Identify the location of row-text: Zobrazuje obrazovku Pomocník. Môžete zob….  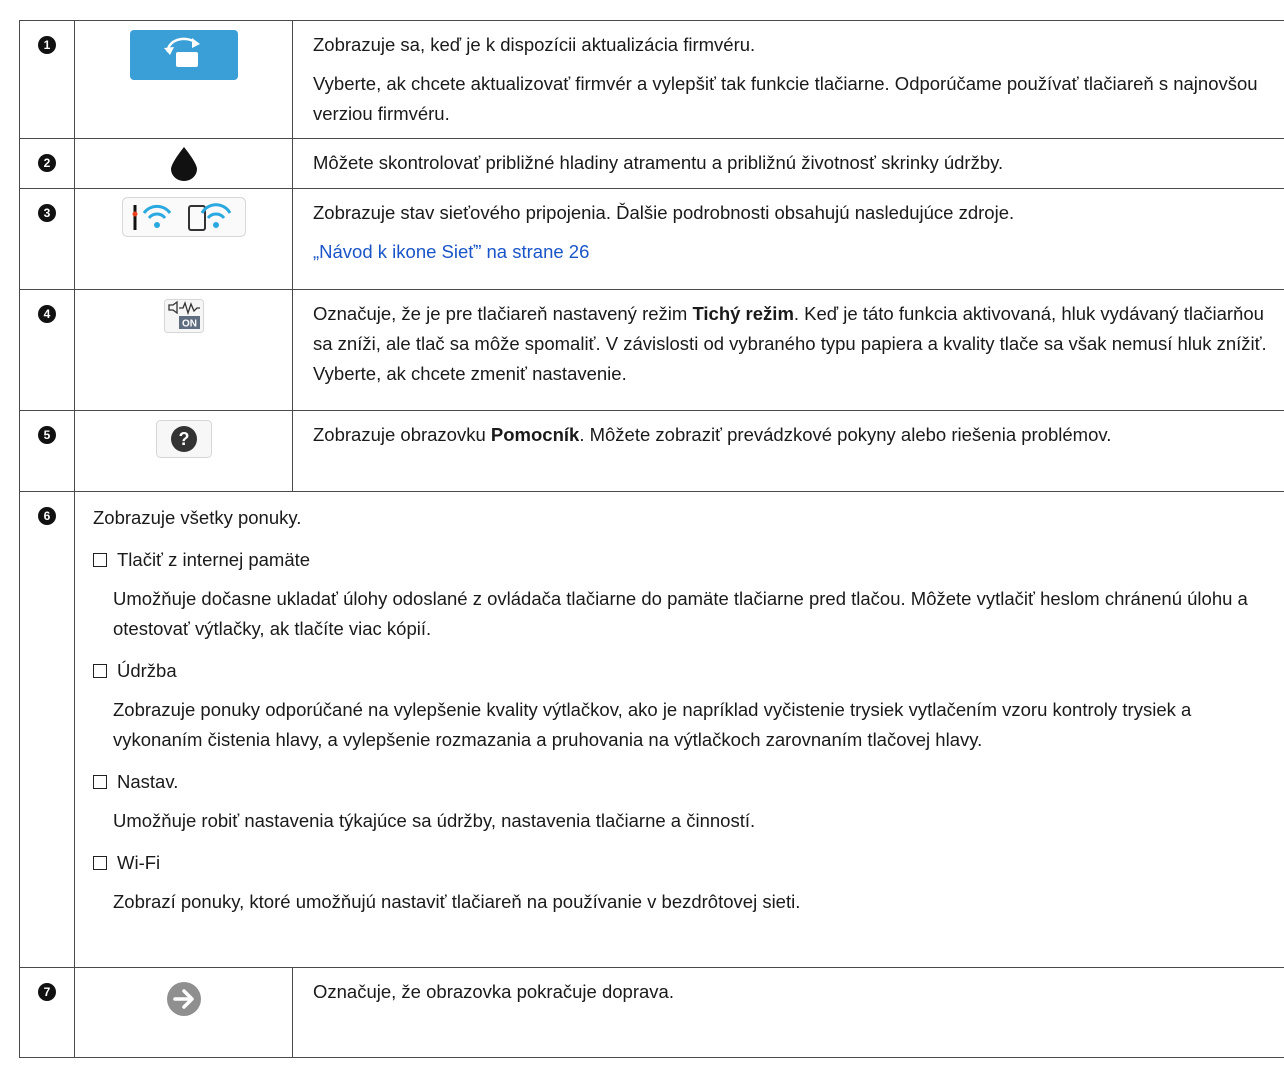
(712, 434).